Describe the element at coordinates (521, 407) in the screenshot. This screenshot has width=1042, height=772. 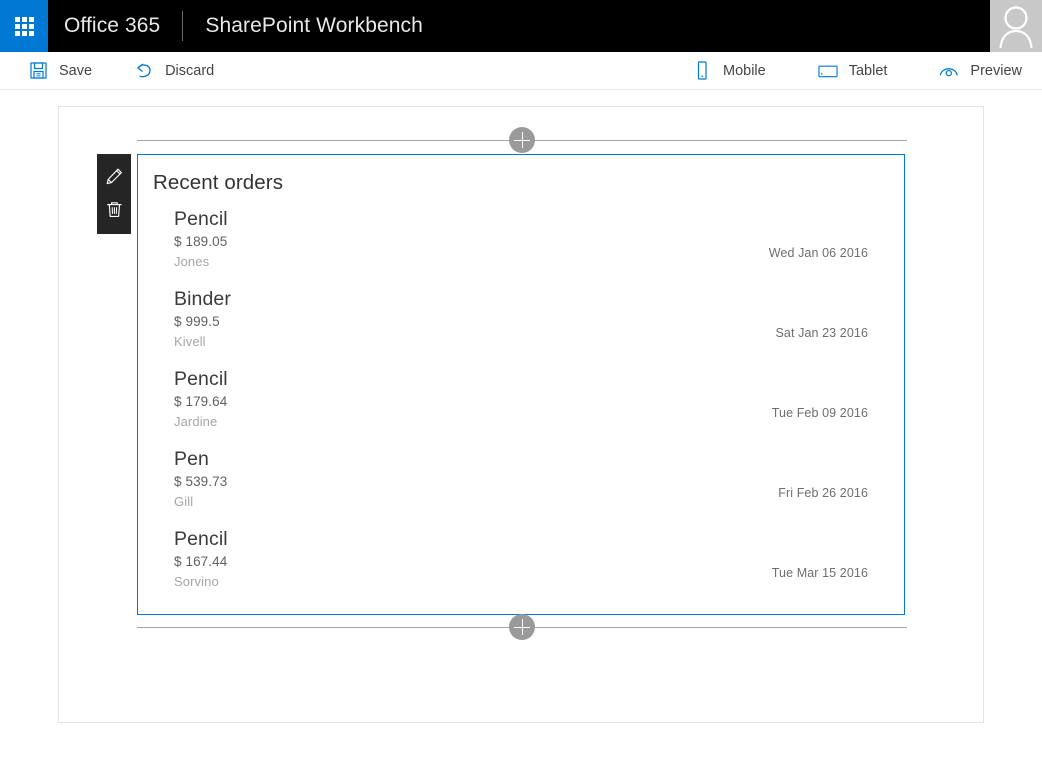
I see `order-row: Pencil $ 179.64 Jardine Tue Feb 09 2016` at that location.